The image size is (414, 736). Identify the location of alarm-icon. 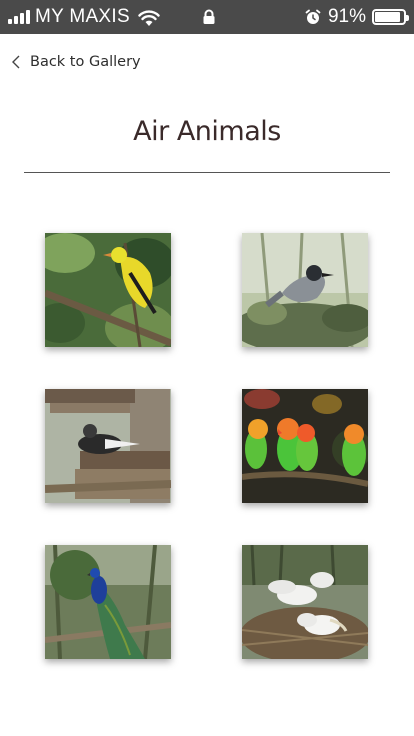
(313, 16).